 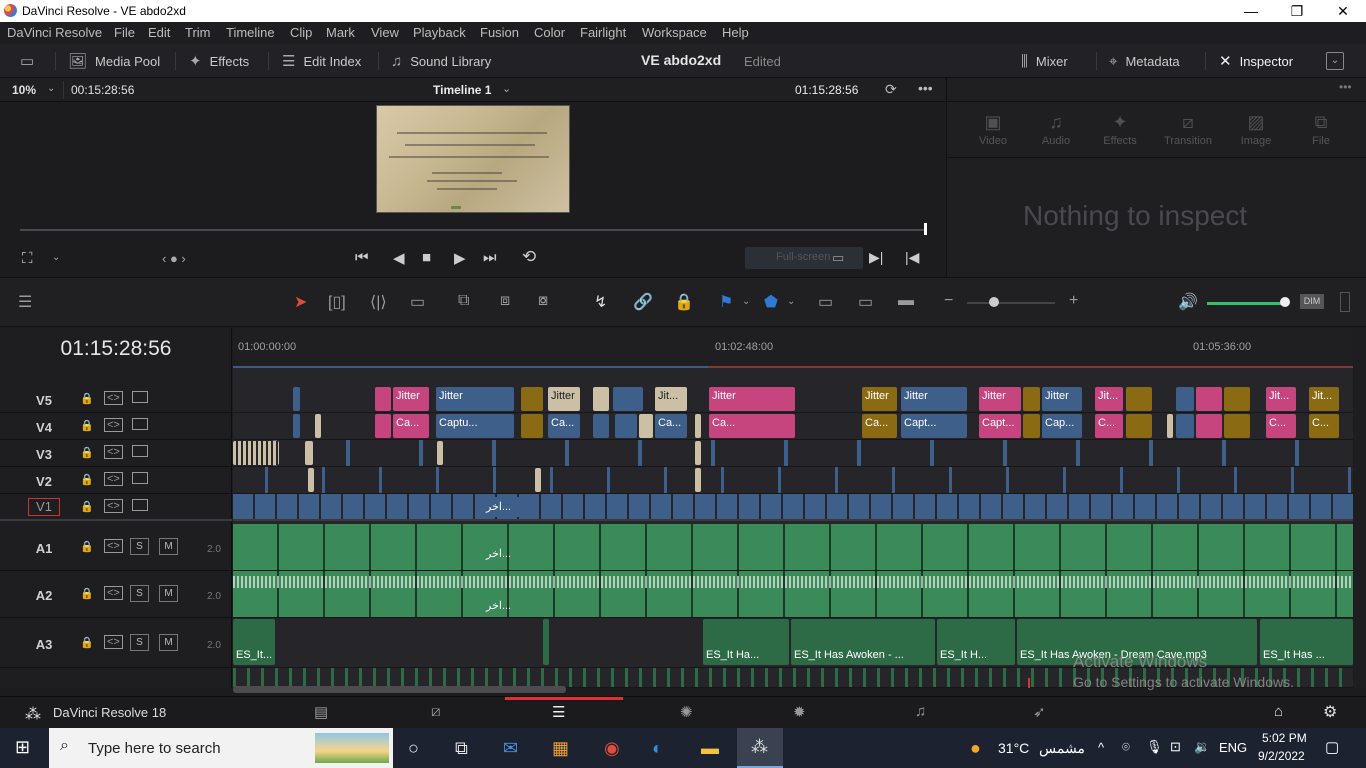 I want to click on deliver-page-icon: ➶, so click(x=1039, y=712).